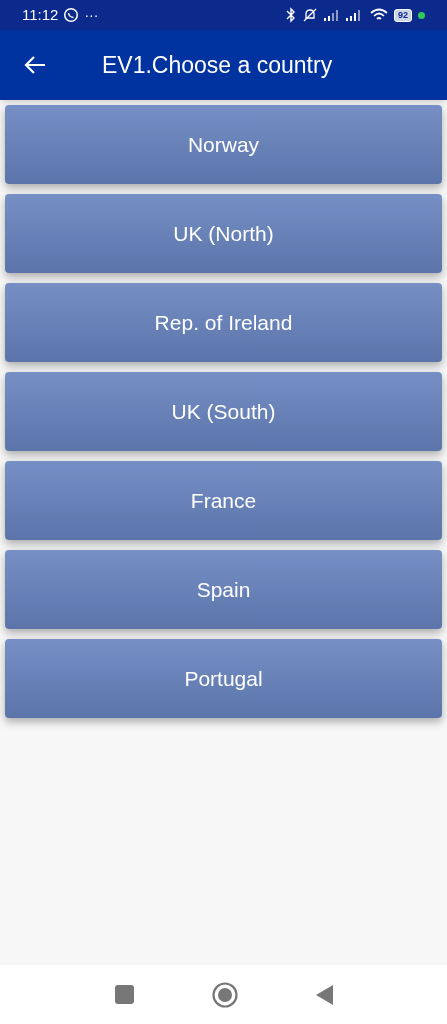 The image size is (447, 1024). What do you see at coordinates (223, 144) in the screenshot?
I see `country-button: Norway` at bounding box center [223, 144].